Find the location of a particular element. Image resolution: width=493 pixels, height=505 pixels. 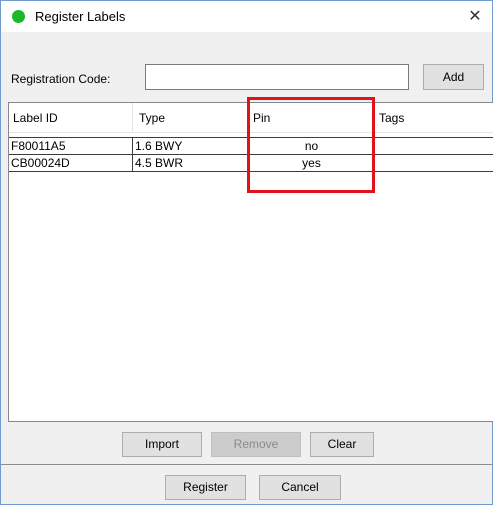

close-button: ✕ is located at coordinates (475, 16).